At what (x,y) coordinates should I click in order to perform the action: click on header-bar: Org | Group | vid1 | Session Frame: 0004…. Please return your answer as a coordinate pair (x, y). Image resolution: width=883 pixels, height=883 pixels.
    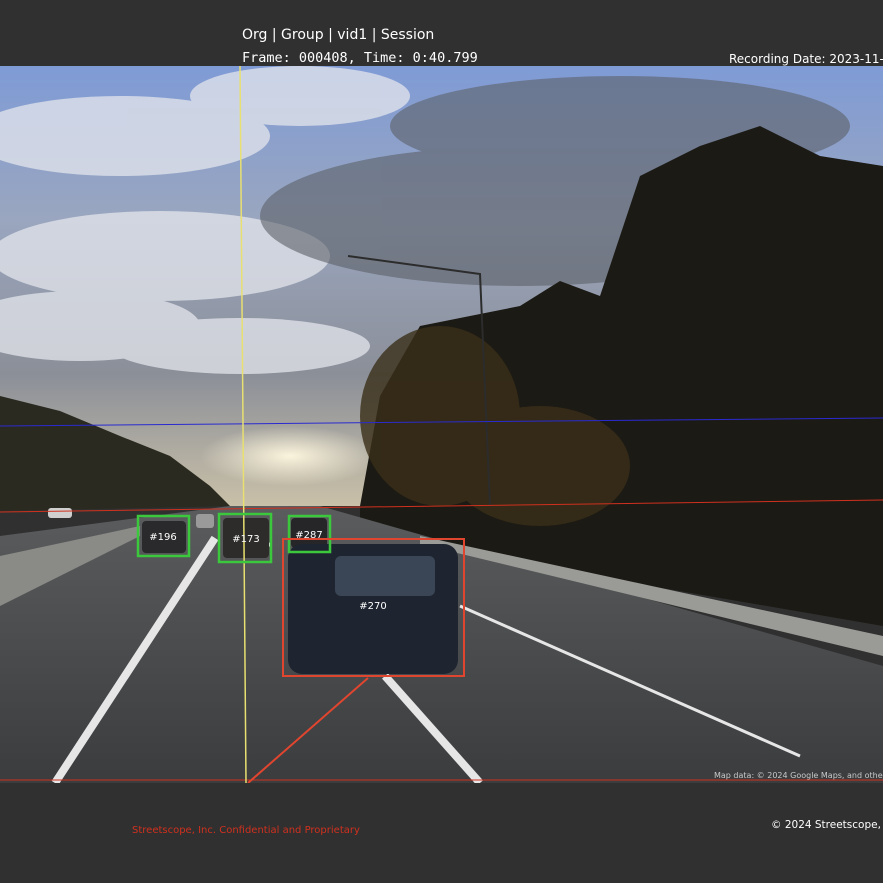
    Looking at the image, I should click on (441, 33).